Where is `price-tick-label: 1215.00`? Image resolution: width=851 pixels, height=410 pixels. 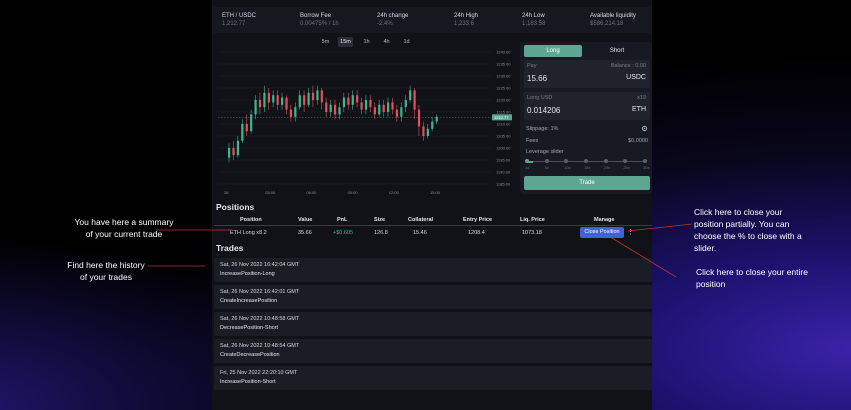
price-tick-label: 1215.00 is located at coordinates (503, 112).